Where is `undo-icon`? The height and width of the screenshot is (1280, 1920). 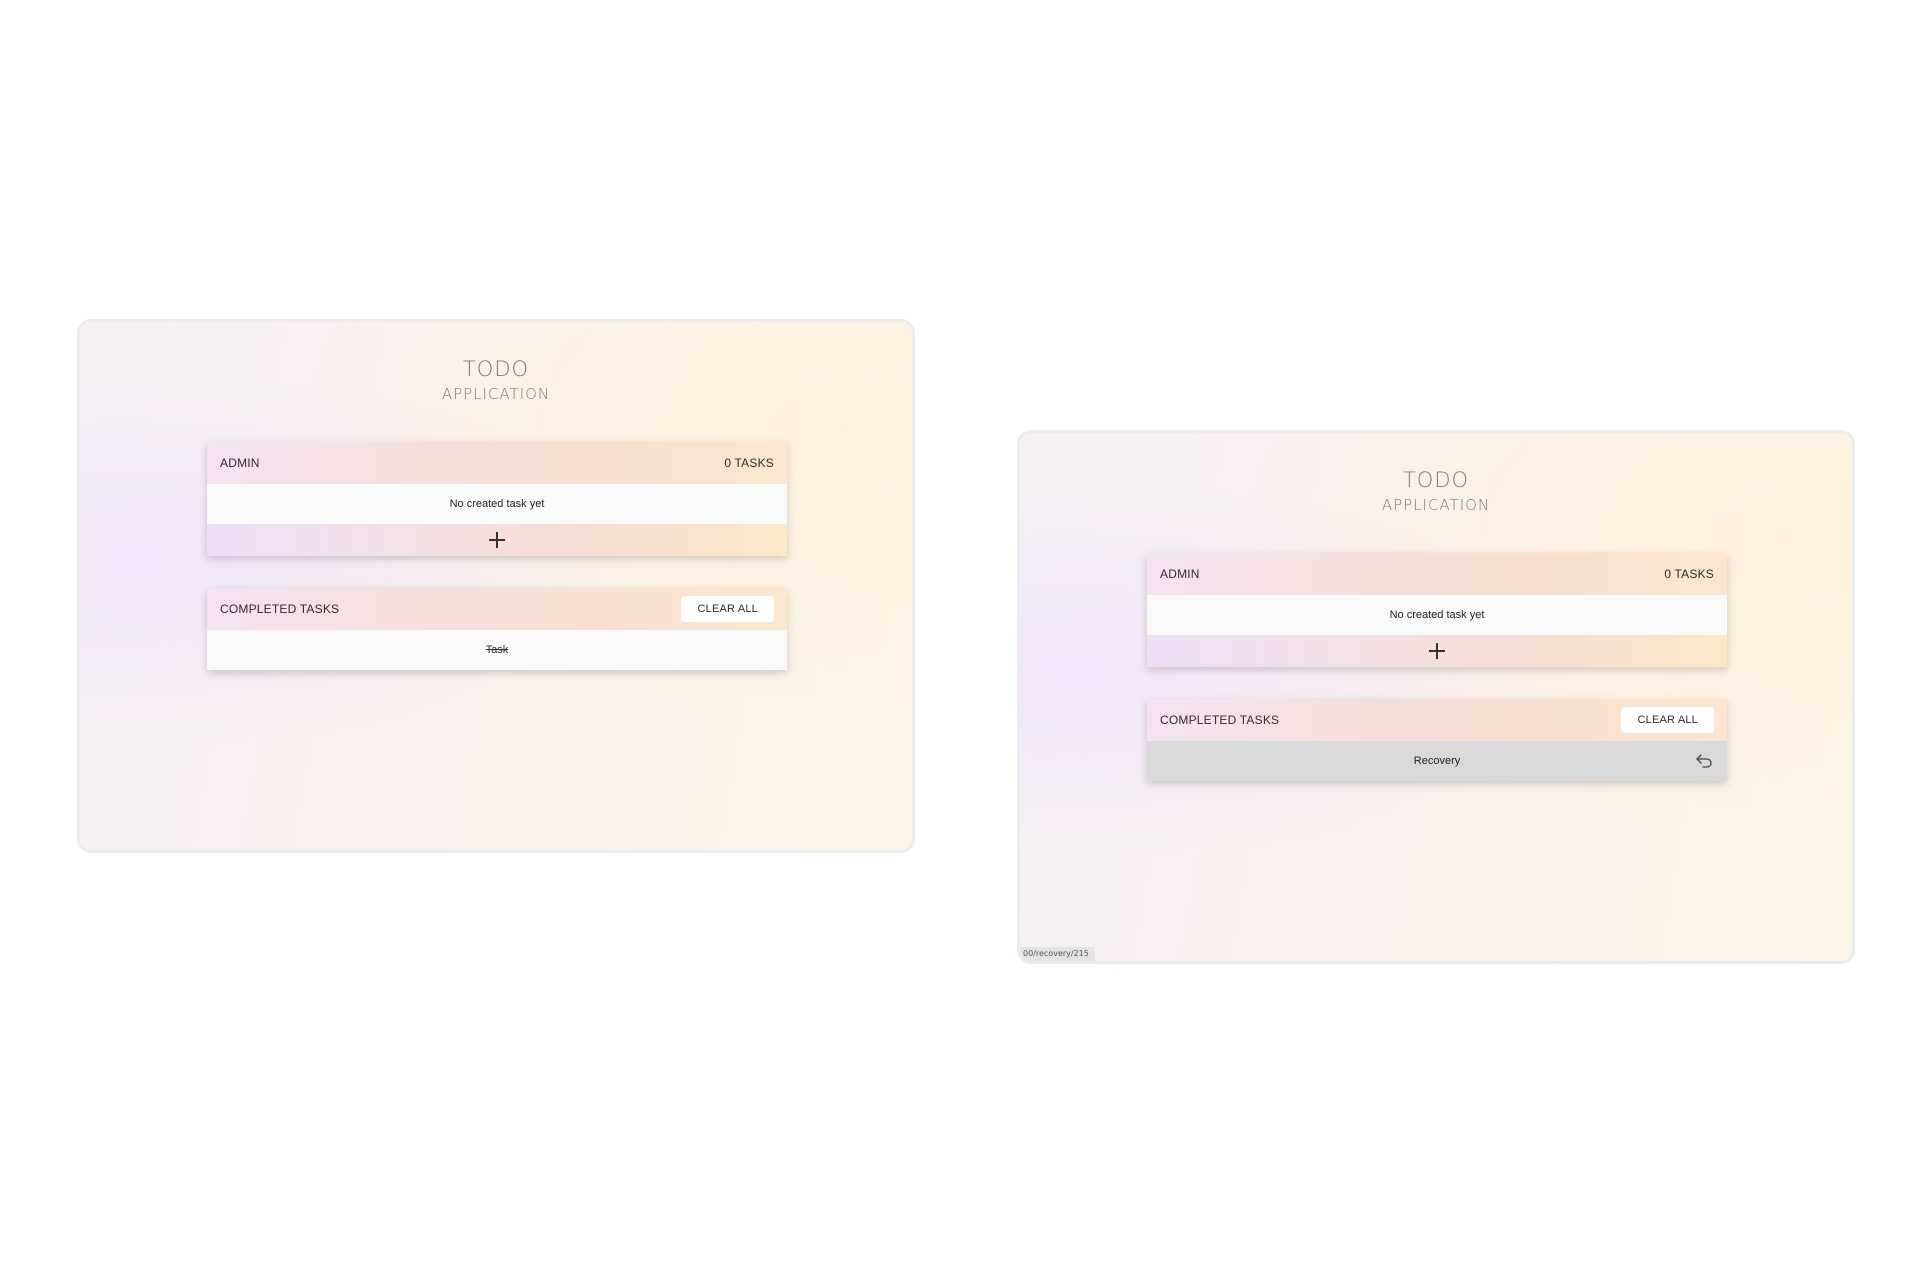
undo-icon is located at coordinates (1704, 761).